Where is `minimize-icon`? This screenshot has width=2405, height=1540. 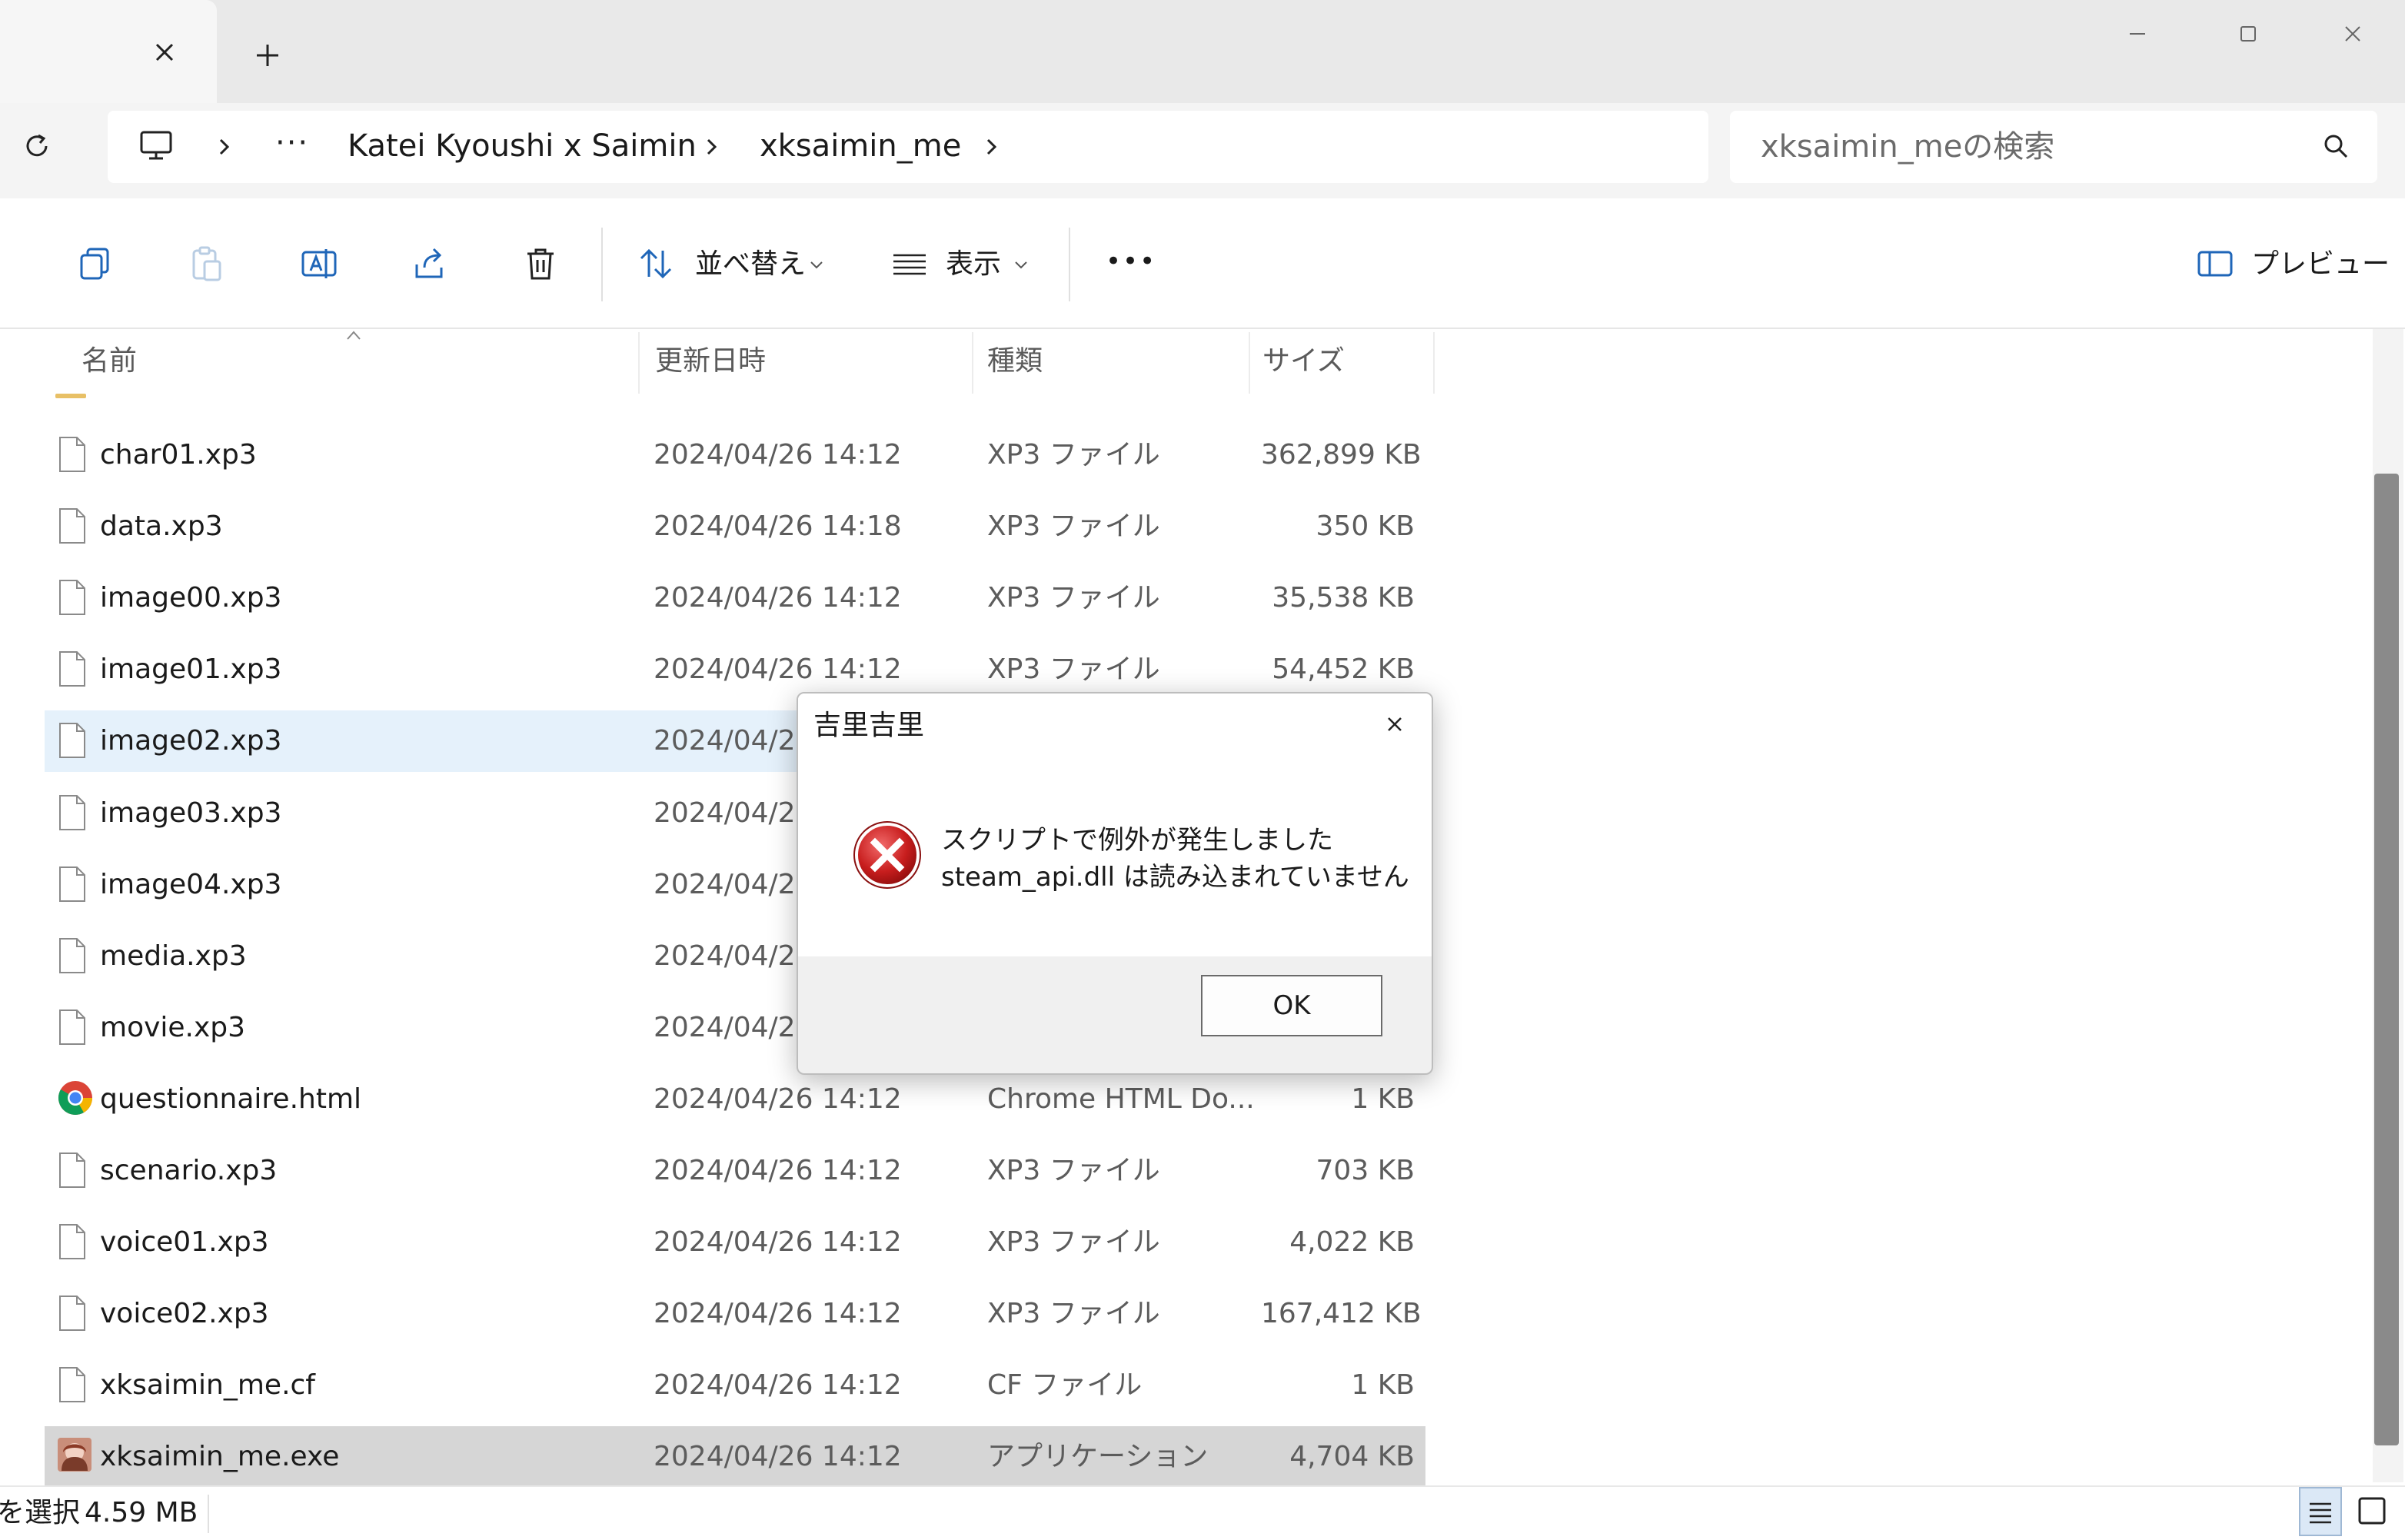 minimize-icon is located at coordinates (2137, 33).